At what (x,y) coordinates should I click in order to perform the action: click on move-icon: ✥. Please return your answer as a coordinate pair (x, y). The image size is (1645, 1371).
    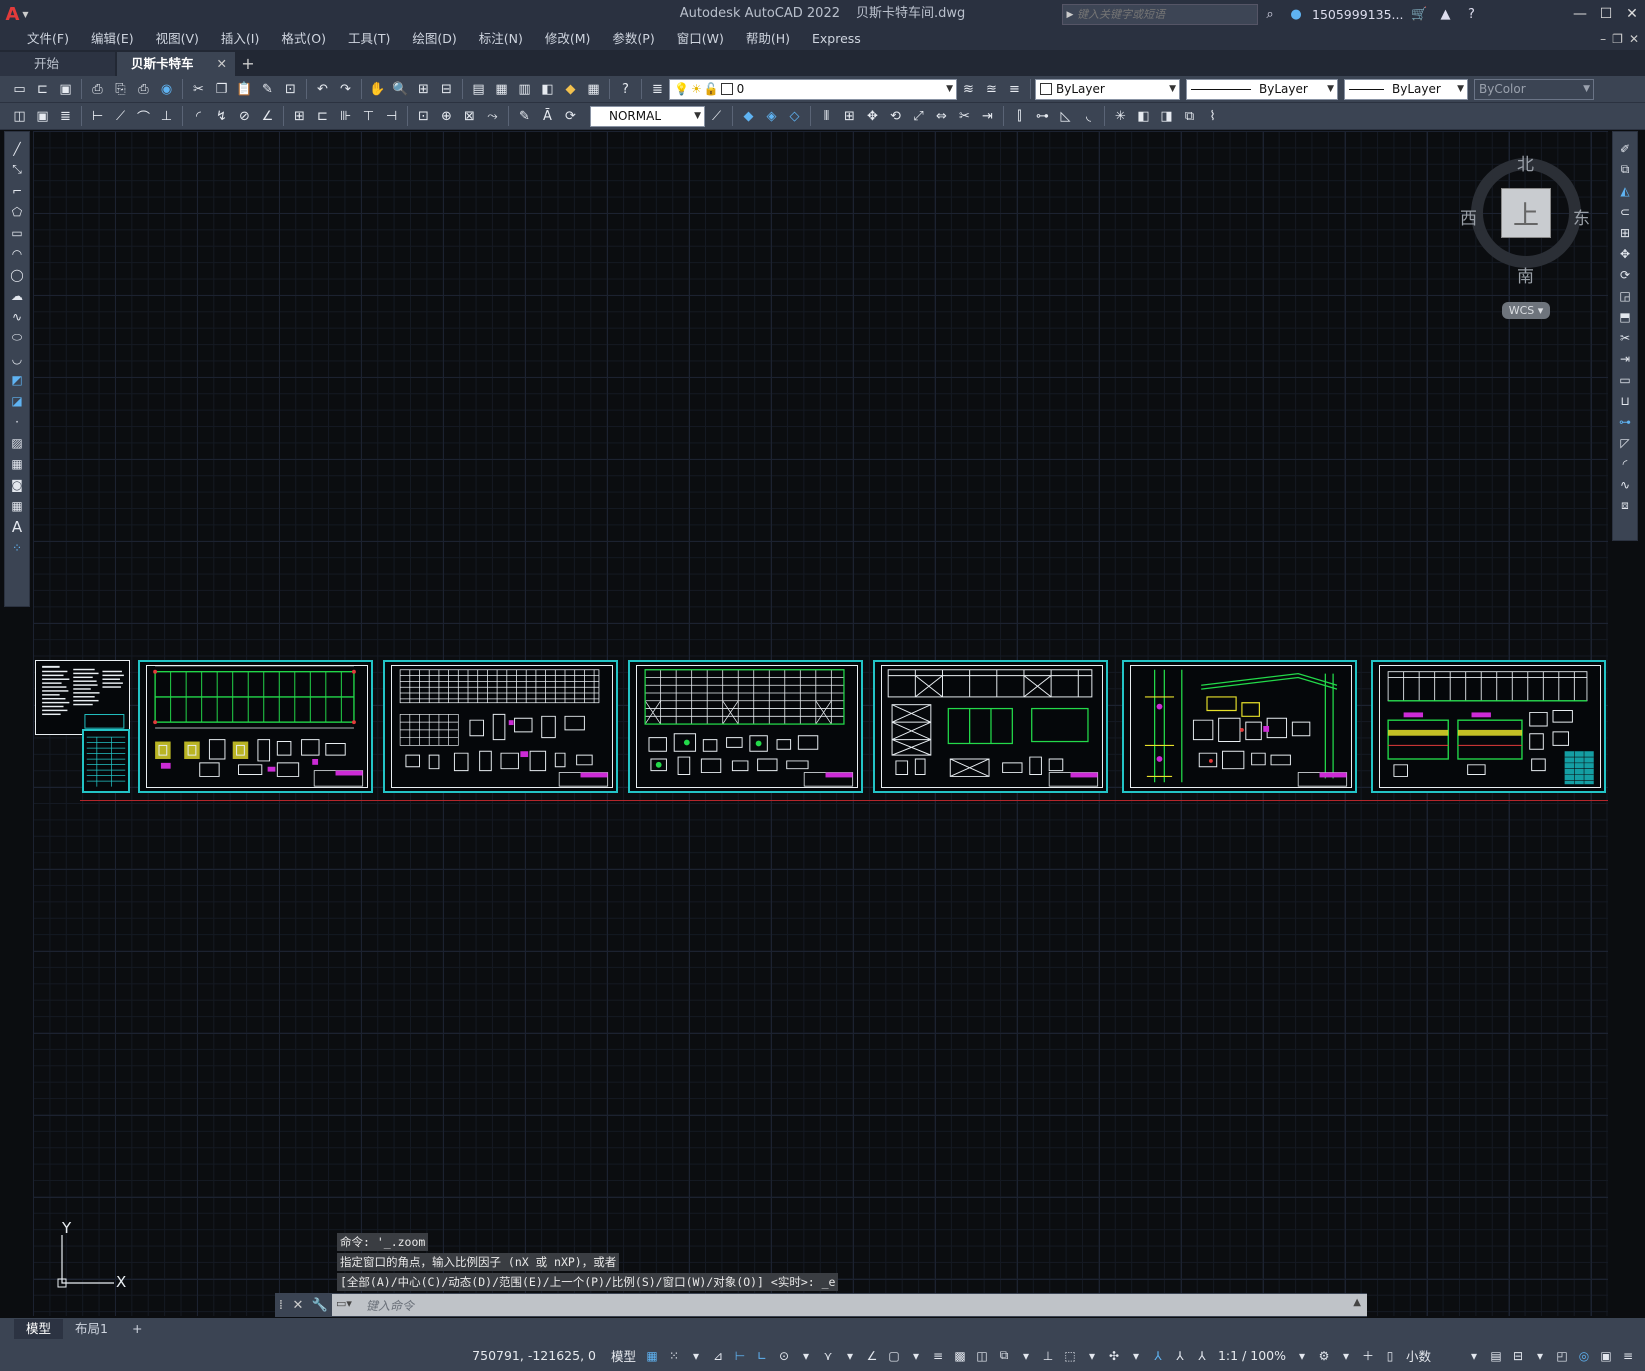
    Looking at the image, I should click on (1625, 253).